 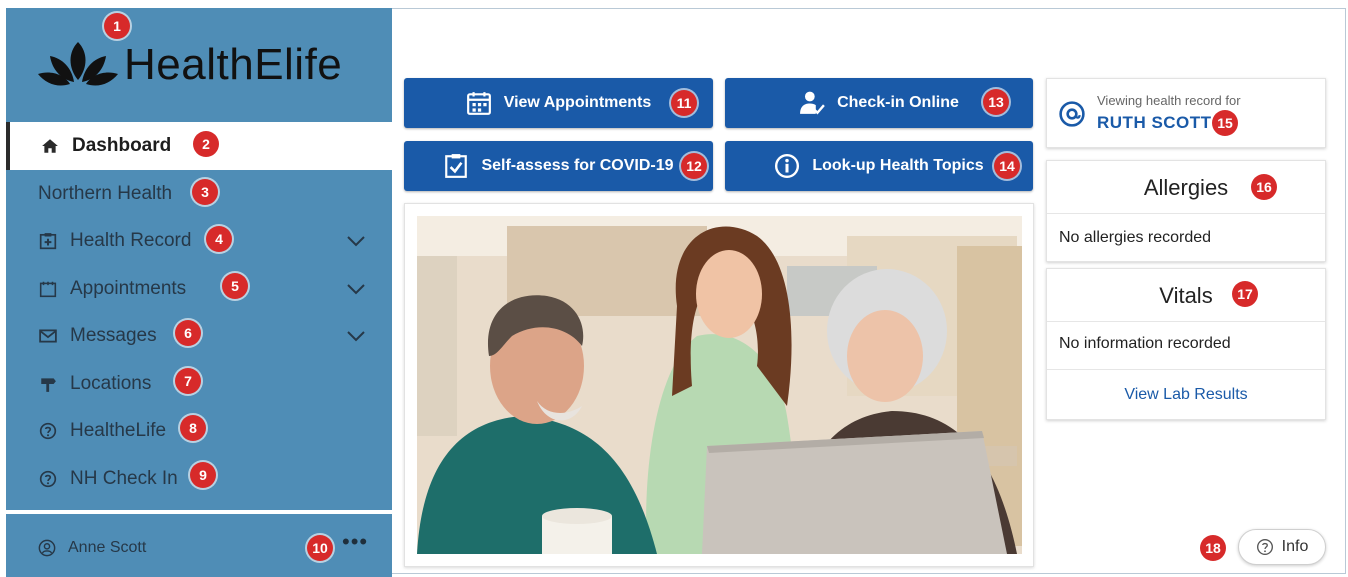 What do you see at coordinates (206, 144) in the screenshot?
I see `callout-badge: 2` at bounding box center [206, 144].